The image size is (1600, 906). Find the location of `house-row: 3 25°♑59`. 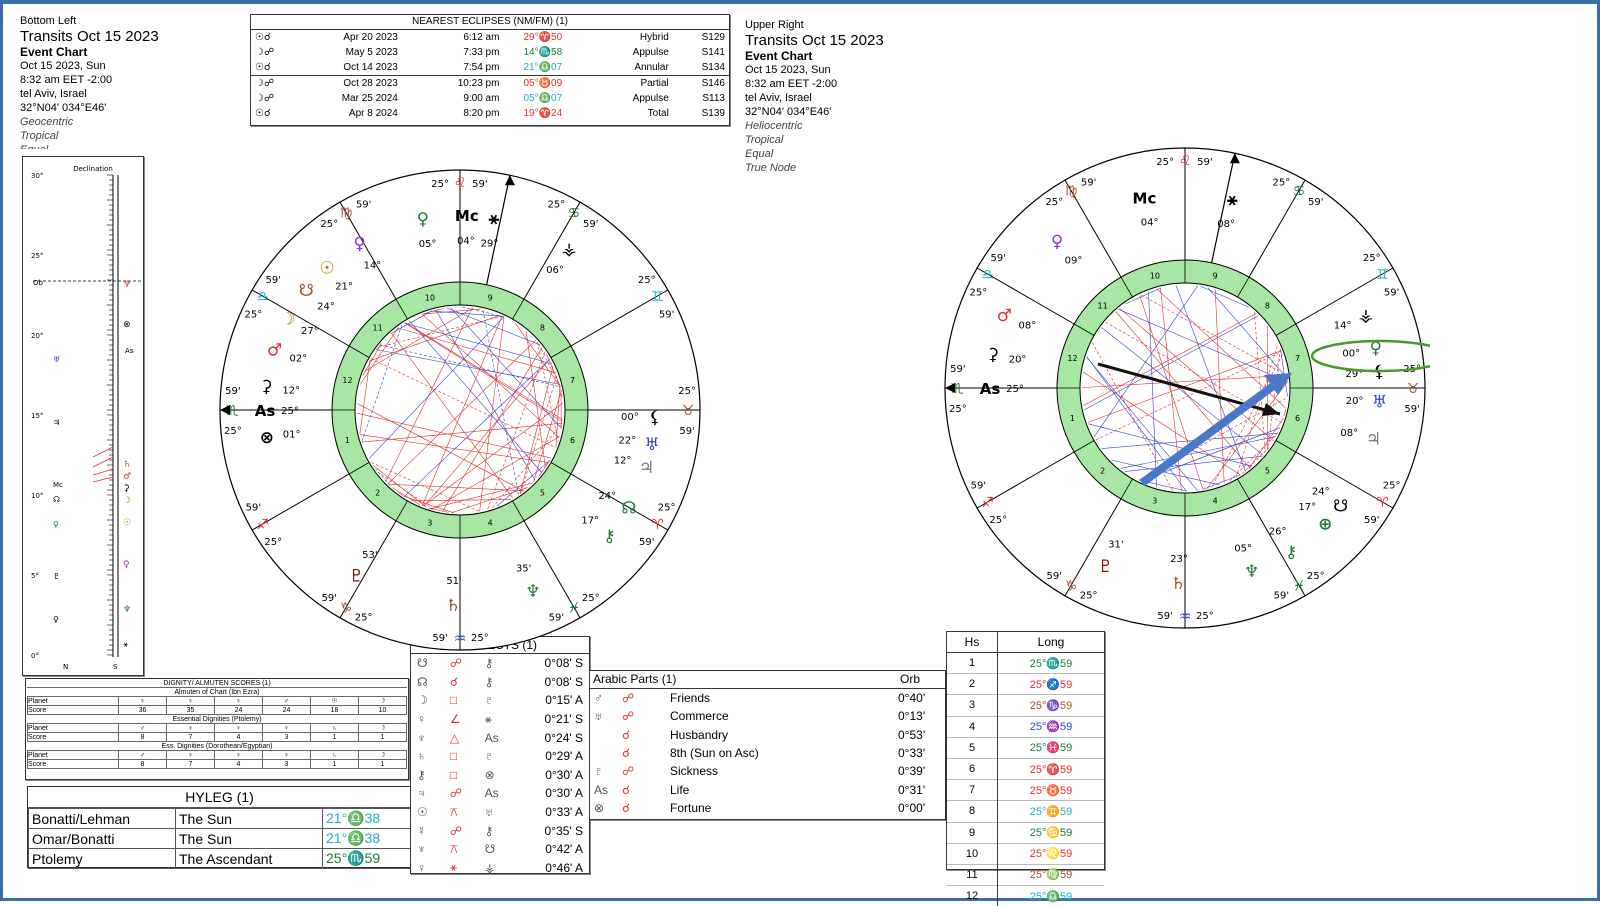

house-row: 3 25°♑59 is located at coordinates (1025, 705).